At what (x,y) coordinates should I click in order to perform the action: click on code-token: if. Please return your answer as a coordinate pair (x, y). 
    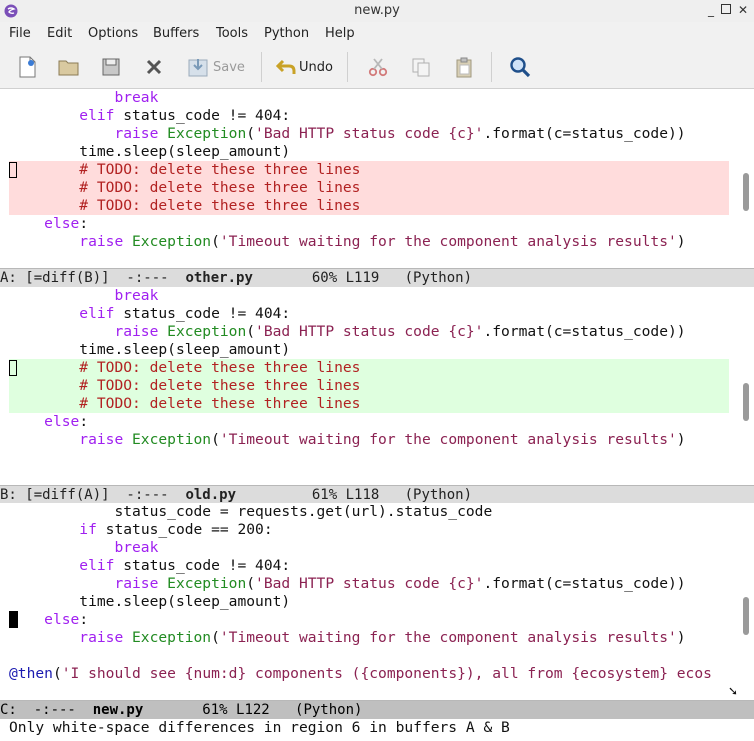
    Looking at the image, I should click on (88, 529).